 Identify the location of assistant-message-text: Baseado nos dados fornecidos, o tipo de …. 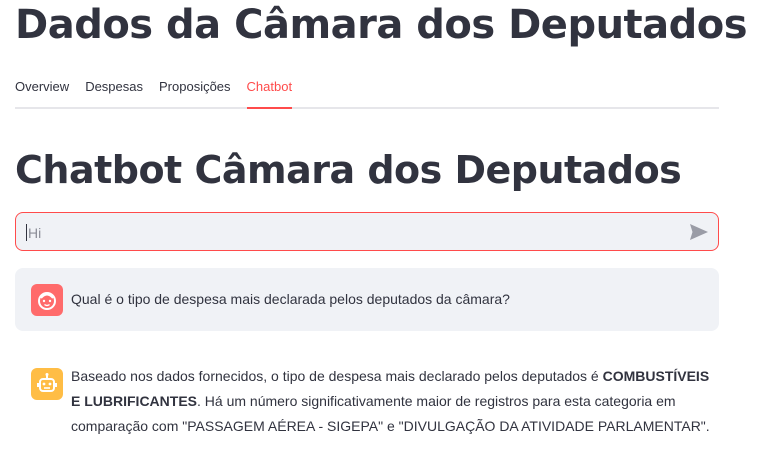
(396, 401).